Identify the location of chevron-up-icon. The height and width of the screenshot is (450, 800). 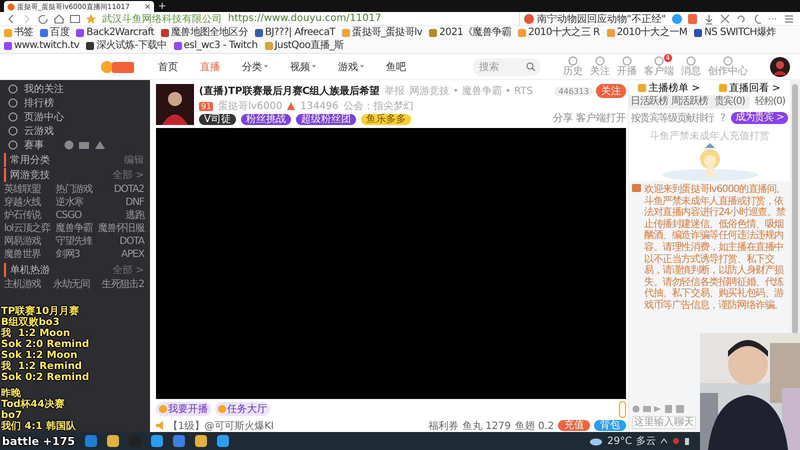
(664, 441).